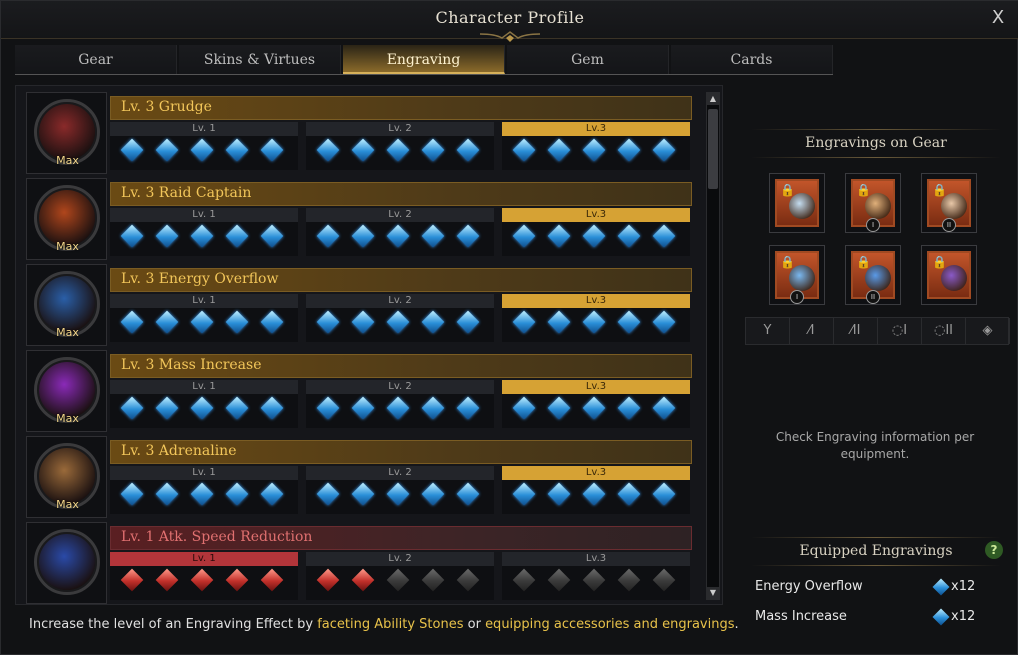 This screenshot has width=1018, height=655. Describe the element at coordinates (474, 624) in the screenshot. I see `hint-mid: or` at that location.